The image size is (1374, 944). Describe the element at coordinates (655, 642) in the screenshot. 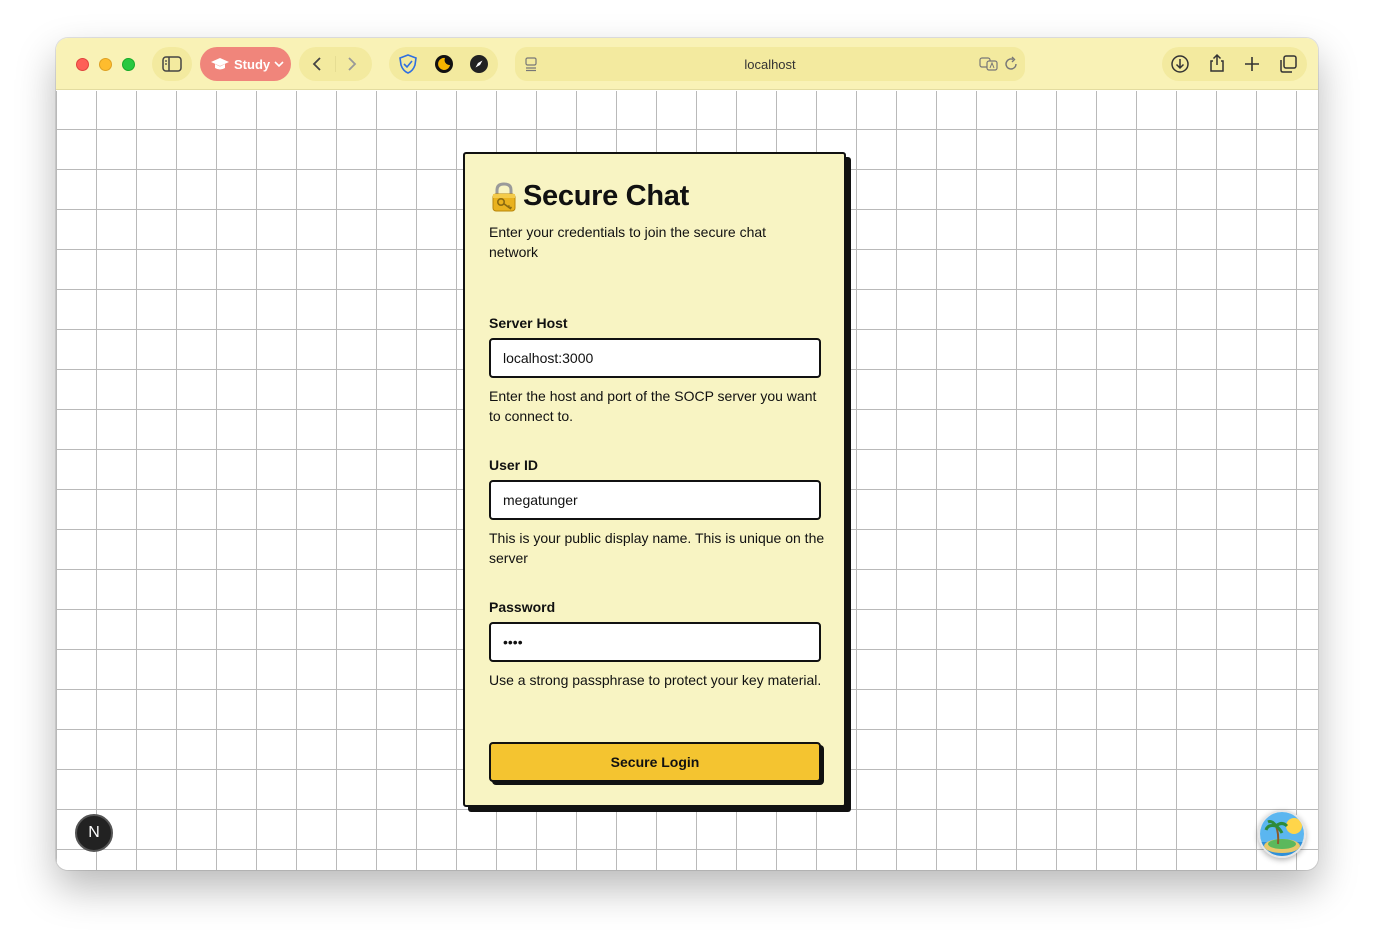

I see `password-input` at that location.